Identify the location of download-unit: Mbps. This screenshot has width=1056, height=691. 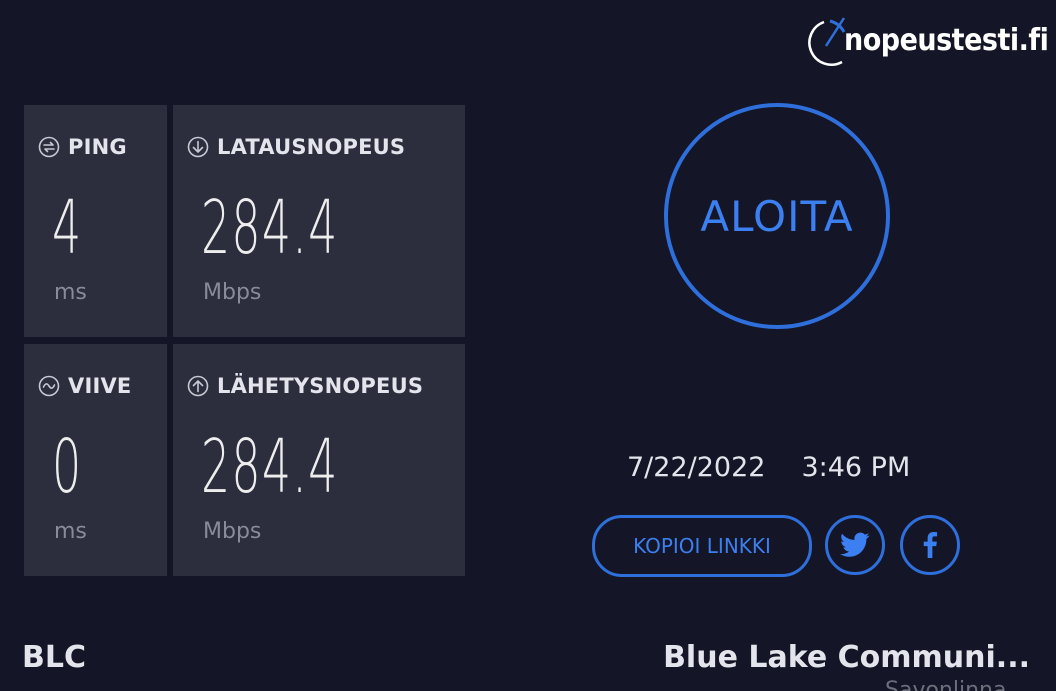
(232, 292).